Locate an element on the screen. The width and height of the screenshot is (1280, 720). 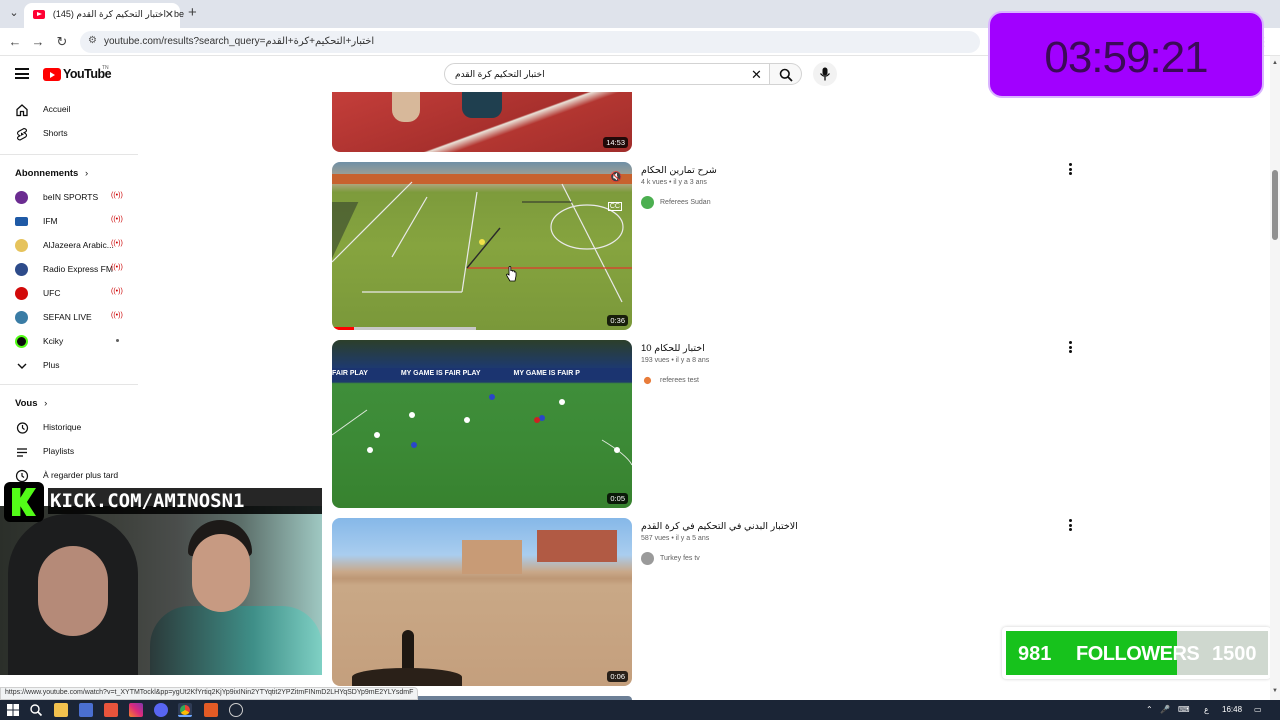
sidebar-channel-sefan-live: SEFAN LIVE ((•)) is located at coordinates (70, 318).